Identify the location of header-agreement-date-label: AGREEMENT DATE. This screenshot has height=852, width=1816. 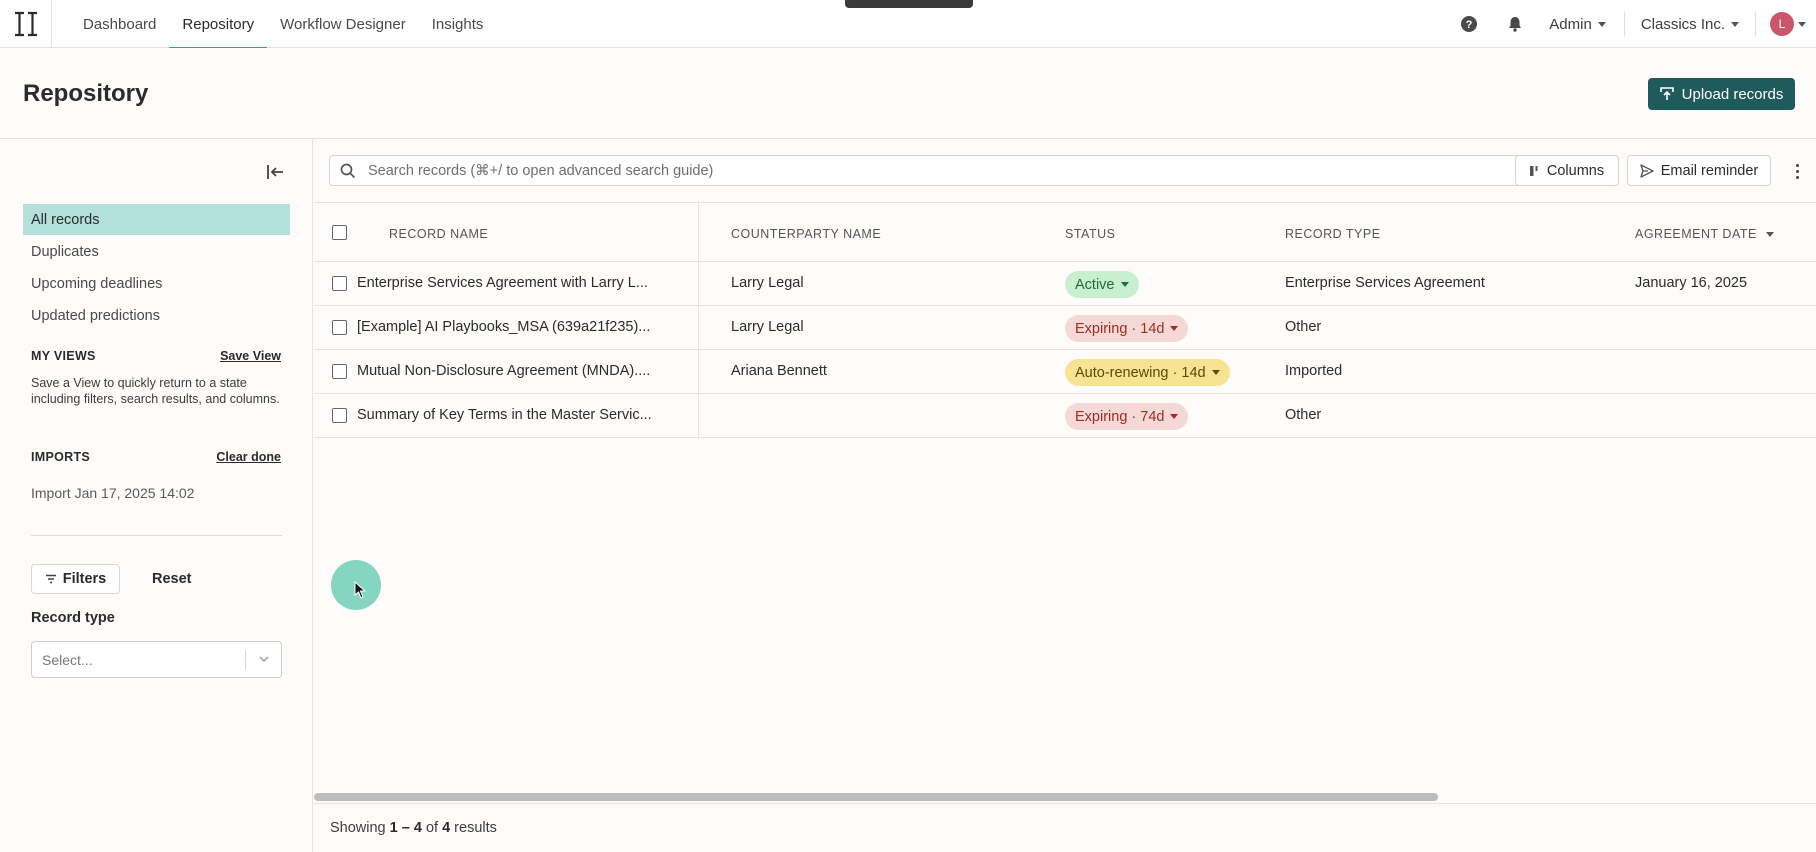
(1696, 234).